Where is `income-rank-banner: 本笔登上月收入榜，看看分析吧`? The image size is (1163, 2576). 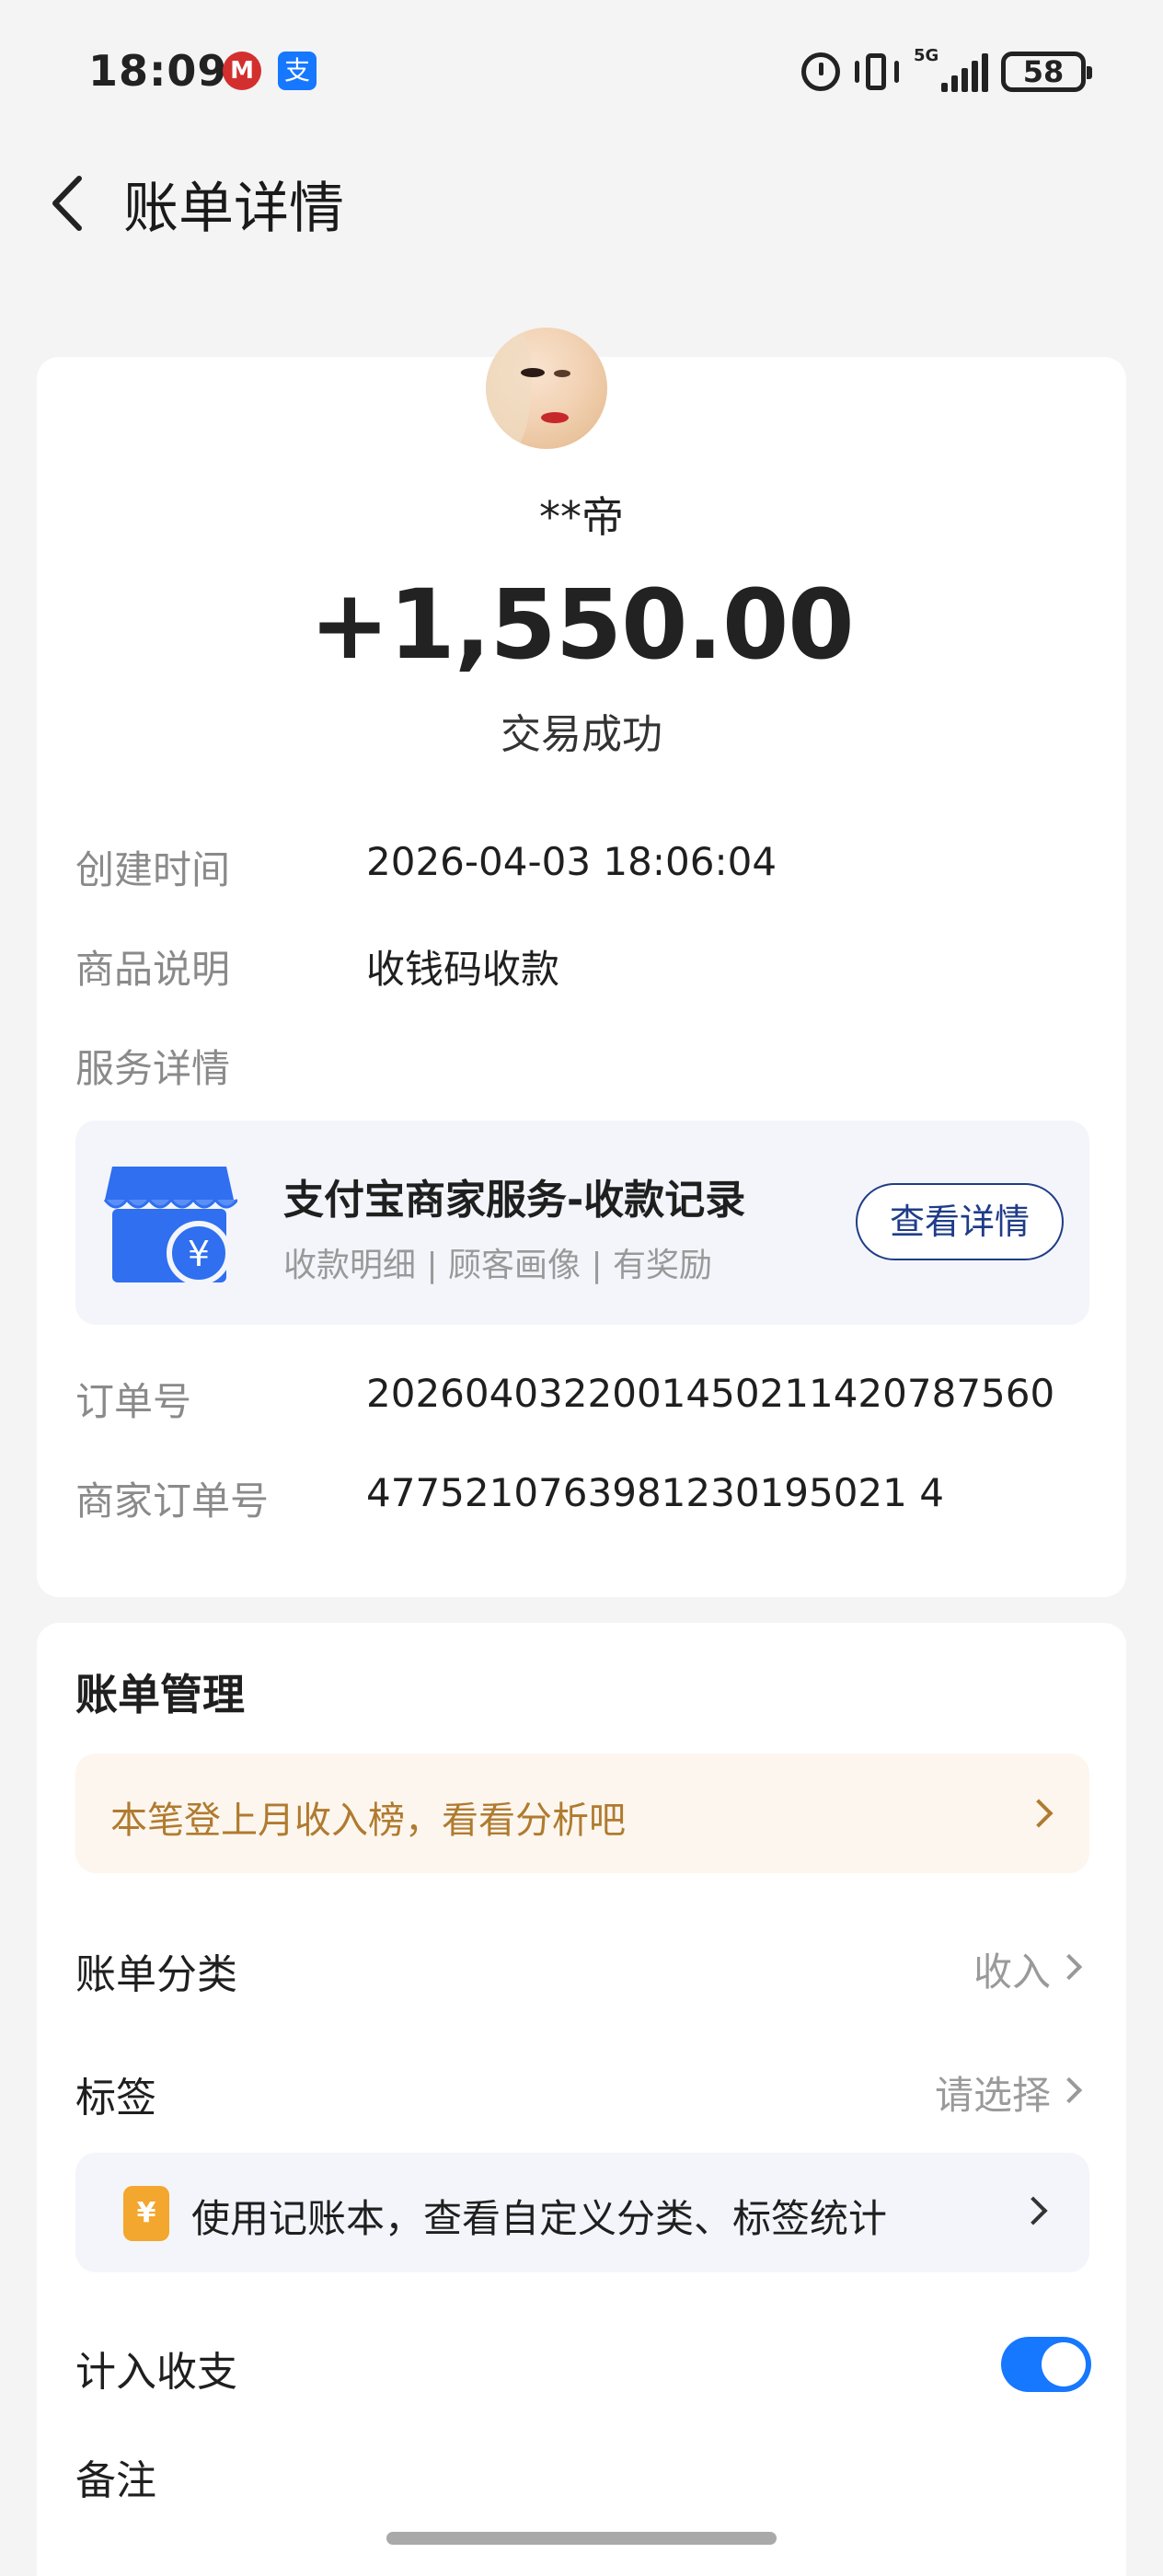
income-rank-banner: 本笔登上月收入榜，看看分析吧 is located at coordinates (582, 1813).